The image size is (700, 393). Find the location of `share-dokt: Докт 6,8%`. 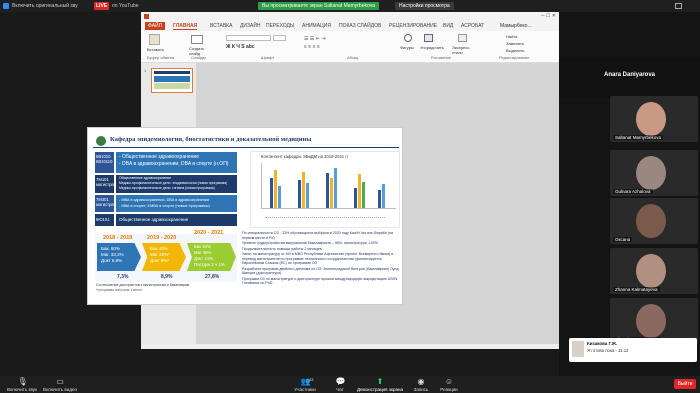

share-dokt: Докт 6,8% is located at coordinates (112, 260).